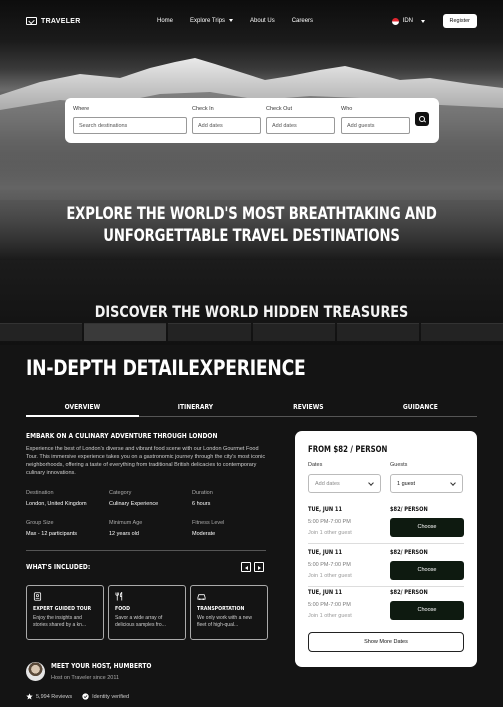 This screenshot has height=707, width=503. I want to click on dates-select-value: Add dates, so click(327, 484).